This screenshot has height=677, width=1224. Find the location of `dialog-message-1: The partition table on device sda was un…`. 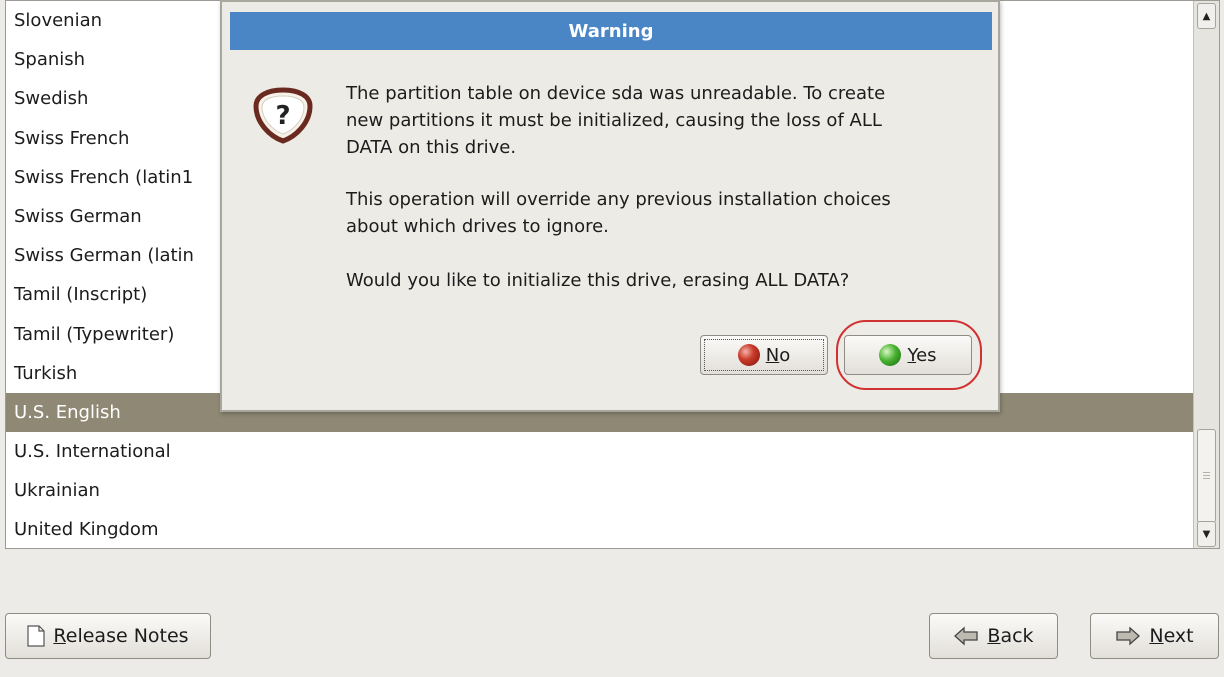

dialog-message-1: The partition table on device sda was un… is located at coordinates (671, 120).